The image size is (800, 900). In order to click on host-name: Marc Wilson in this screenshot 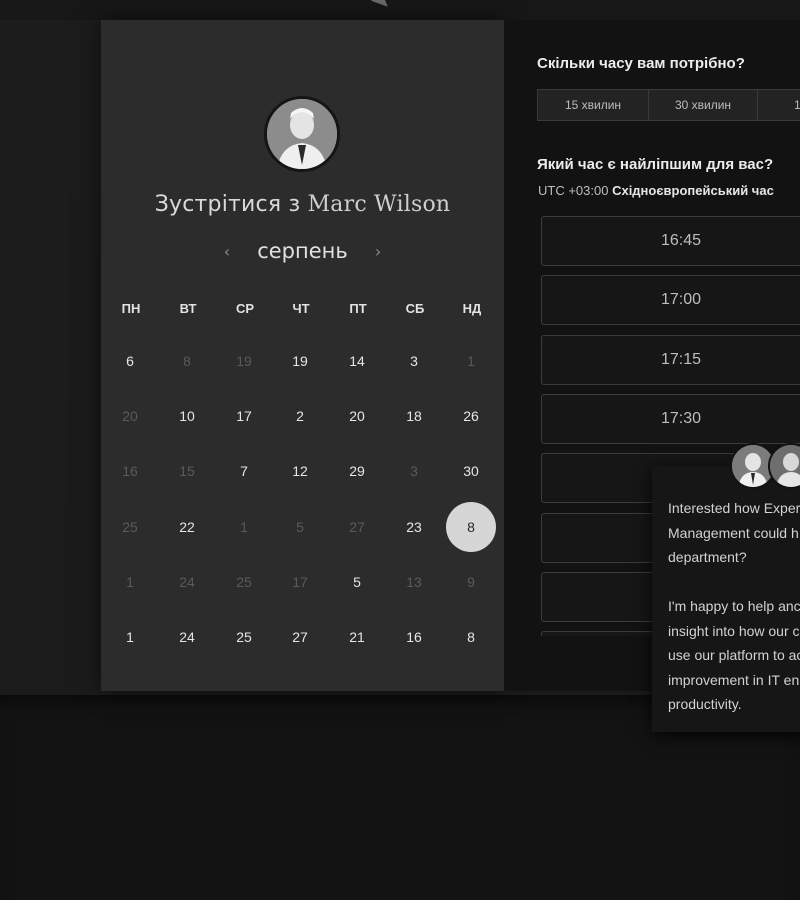, I will do `click(379, 204)`.